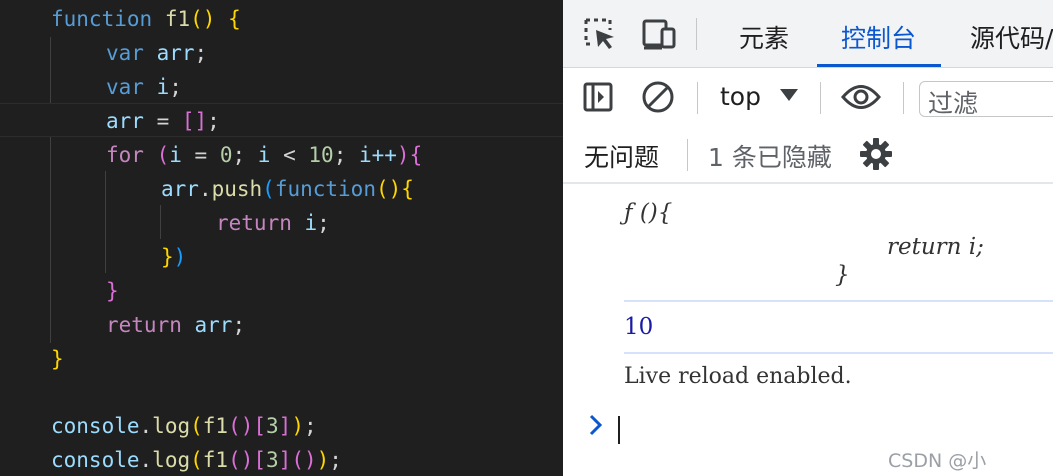 The height and width of the screenshot is (476, 1053). I want to click on code-line-5: for (i = 0; i < 10; i++){, so click(281, 155).